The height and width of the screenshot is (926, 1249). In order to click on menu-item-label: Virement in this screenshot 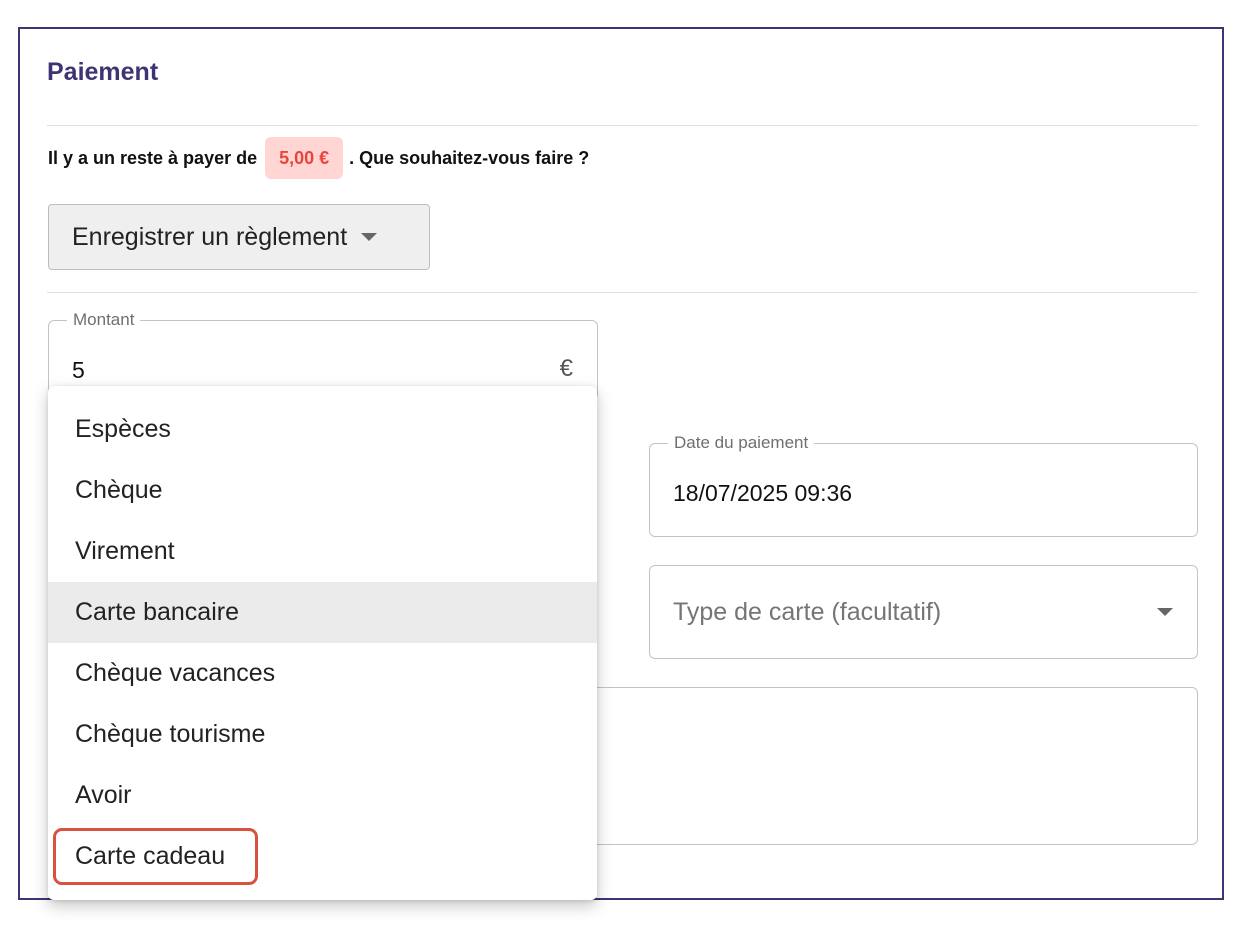, I will do `click(125, 551)`.